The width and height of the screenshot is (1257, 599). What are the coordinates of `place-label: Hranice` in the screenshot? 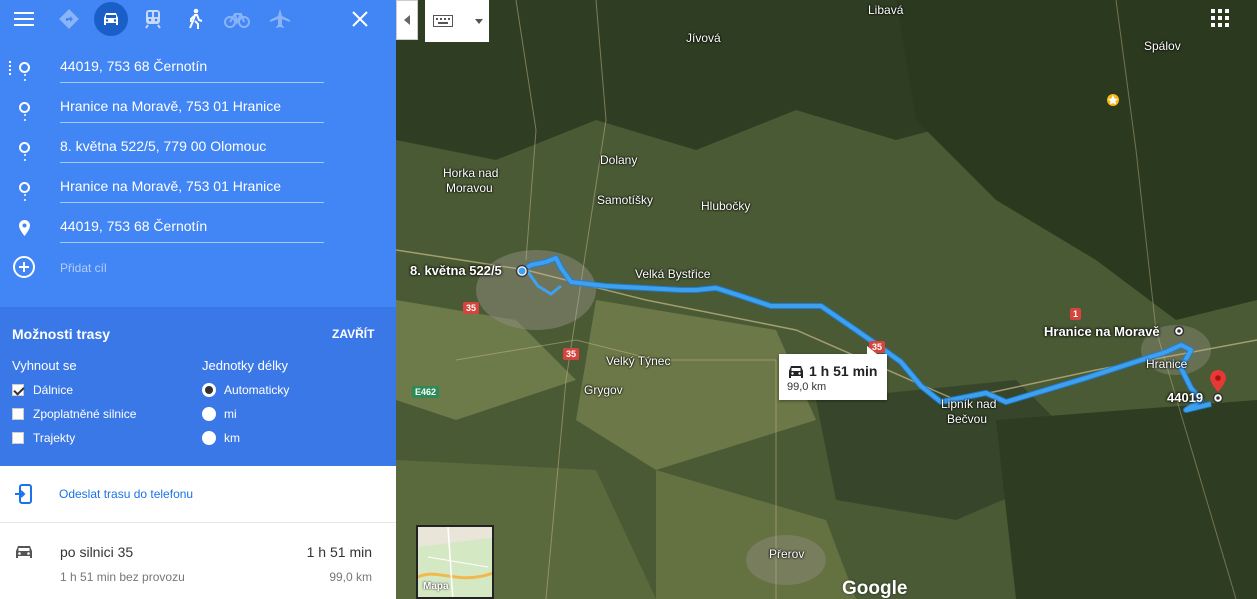 It's located at (1167, 364).